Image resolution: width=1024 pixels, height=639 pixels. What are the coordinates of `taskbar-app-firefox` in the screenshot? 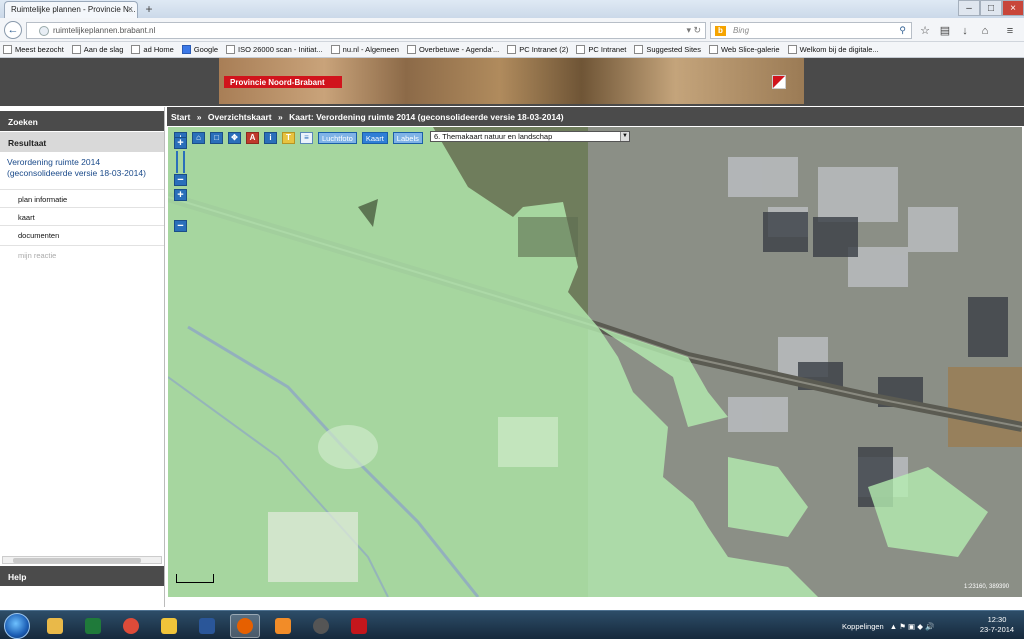 It's located at (245, 626).